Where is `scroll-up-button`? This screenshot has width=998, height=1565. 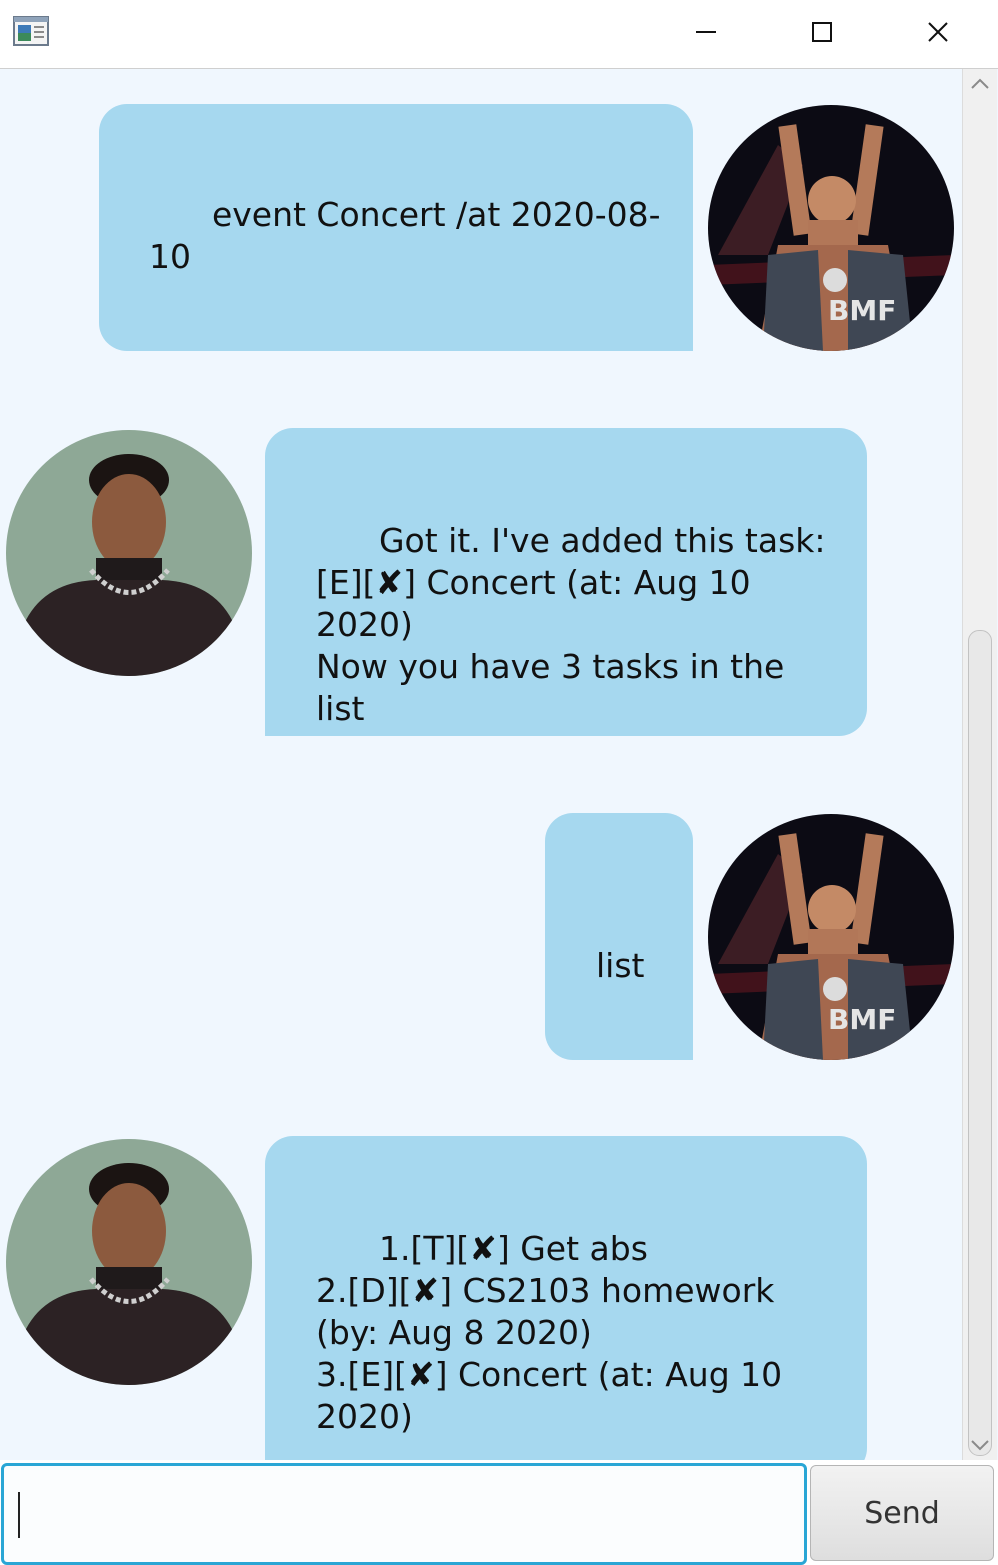
scroll-up-button is located at coordinates (980, 84).